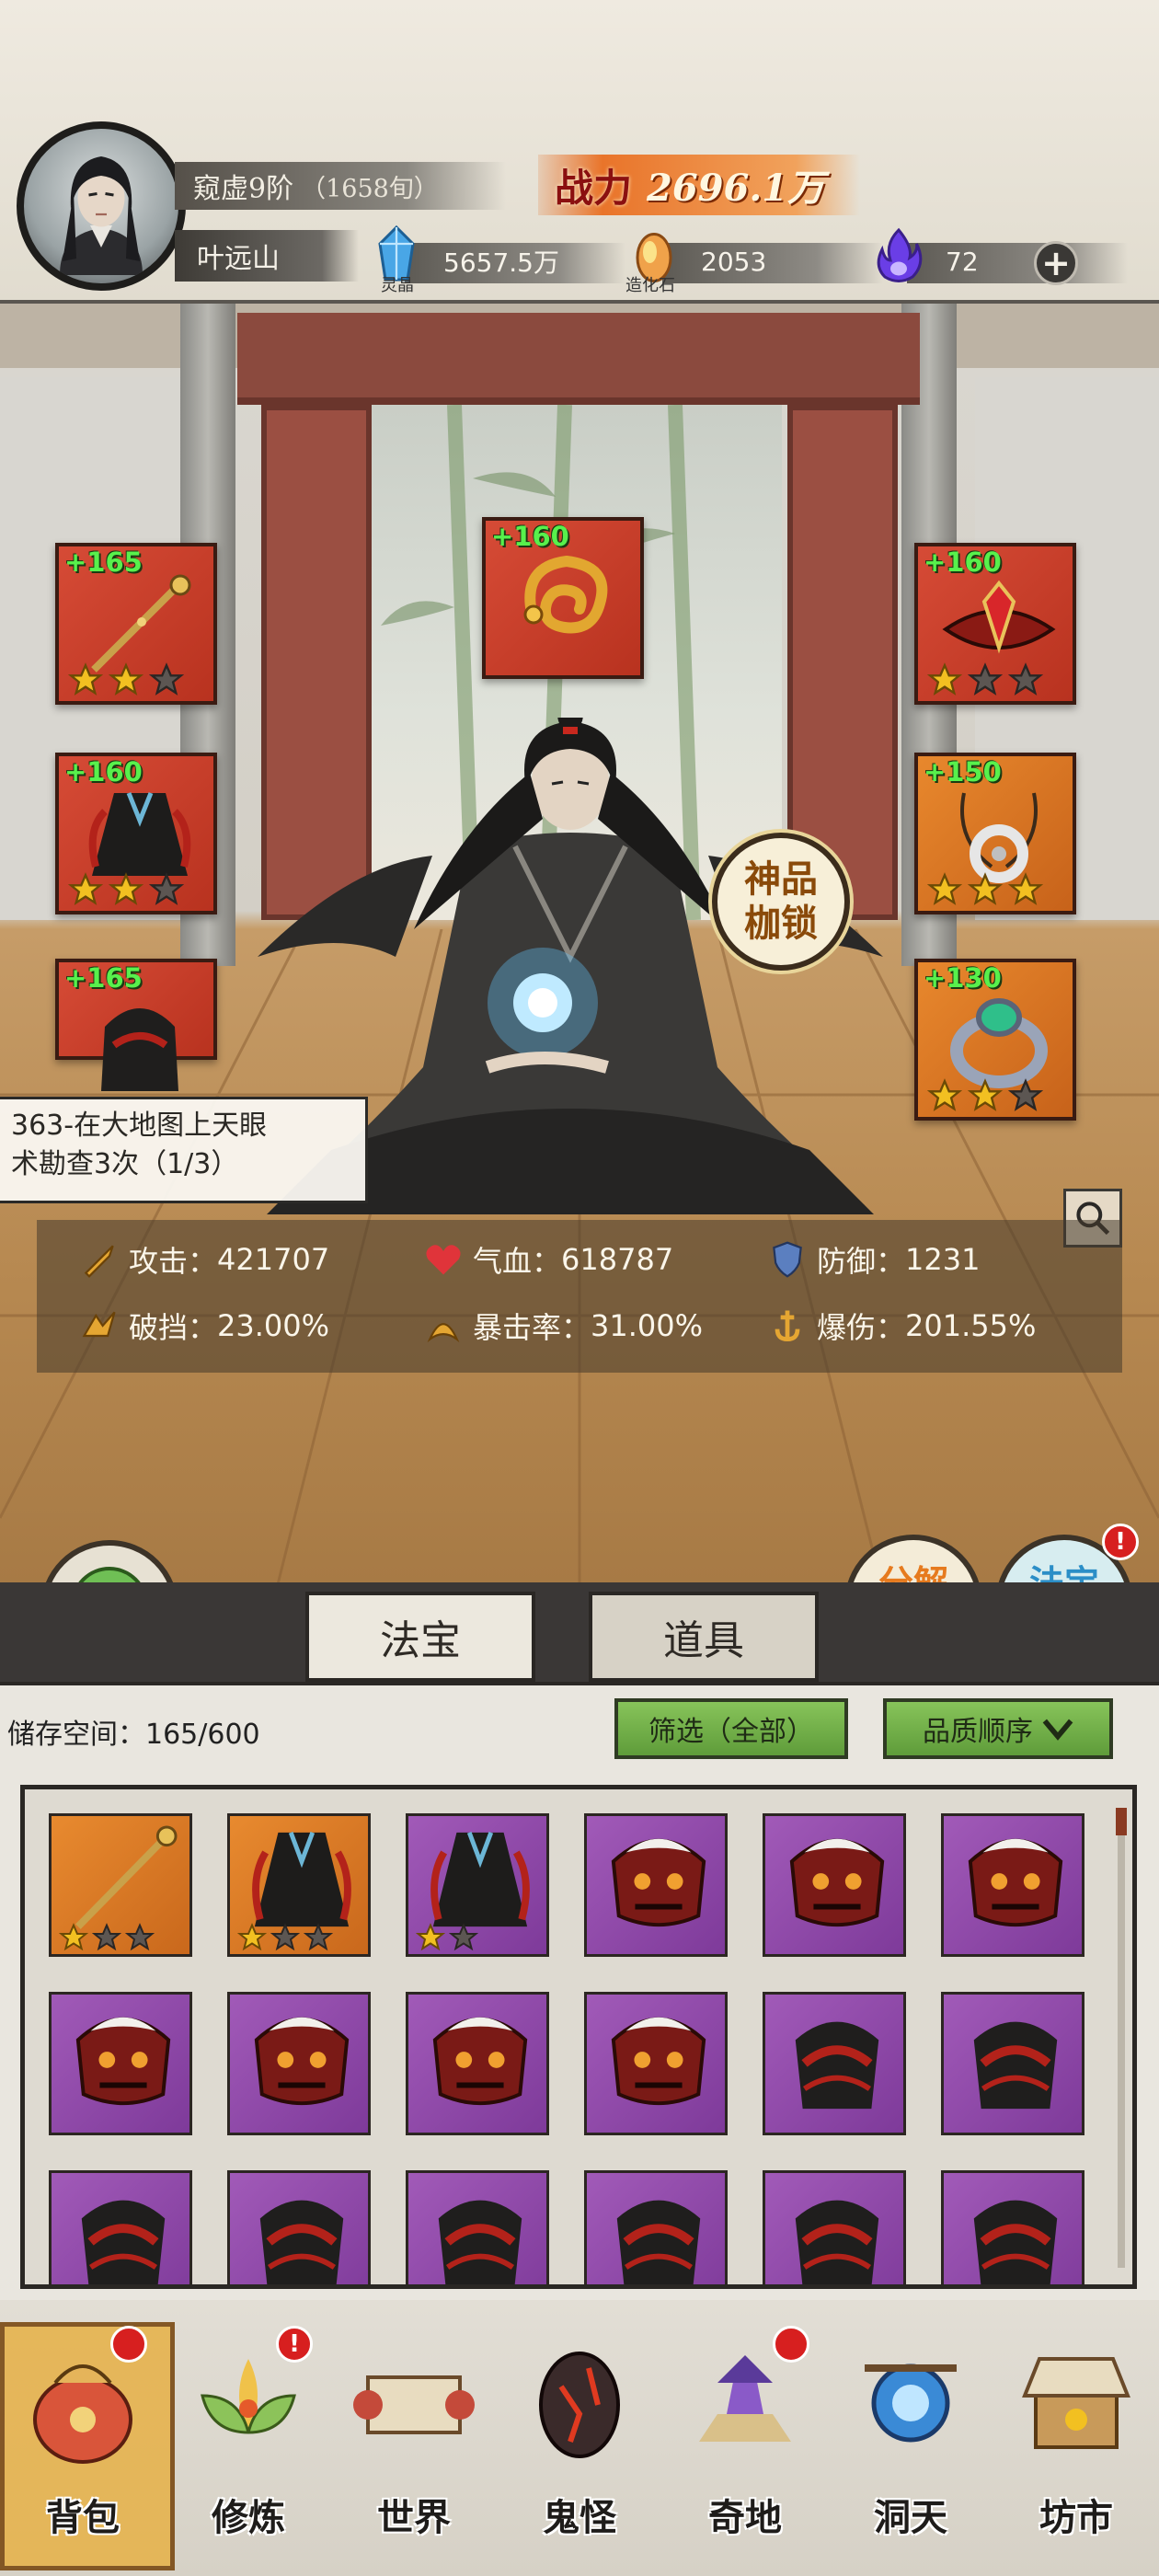  What do you see at coordinates (420, 1637) in the screenshot?
I see `tab-treasure: 法宝` at bounding box center [420, 1637].